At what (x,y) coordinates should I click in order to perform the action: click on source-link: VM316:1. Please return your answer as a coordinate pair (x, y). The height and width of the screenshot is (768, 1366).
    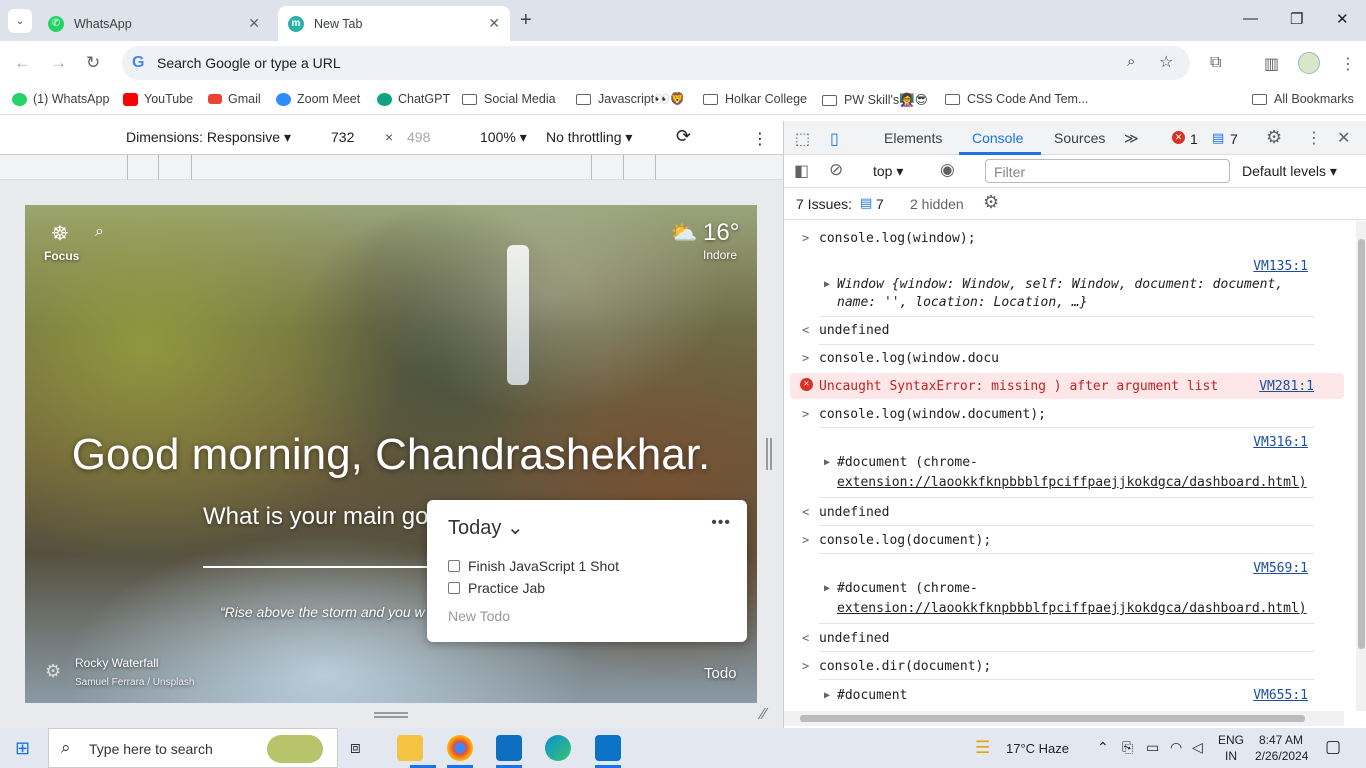
    Looking at the image, I should click on (1280, 442).